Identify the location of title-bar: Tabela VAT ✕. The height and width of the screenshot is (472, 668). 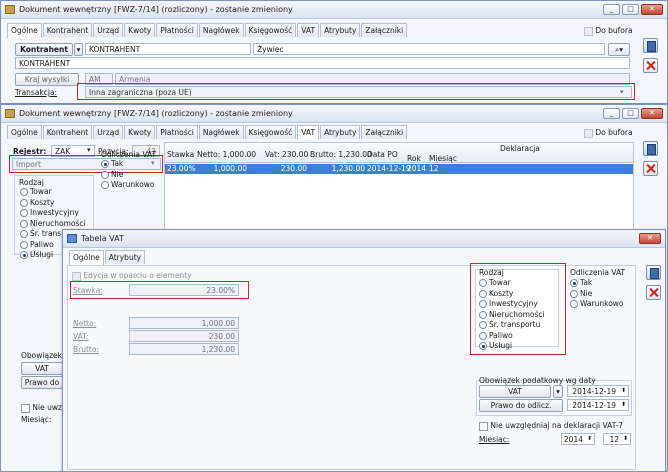
(364, 239).